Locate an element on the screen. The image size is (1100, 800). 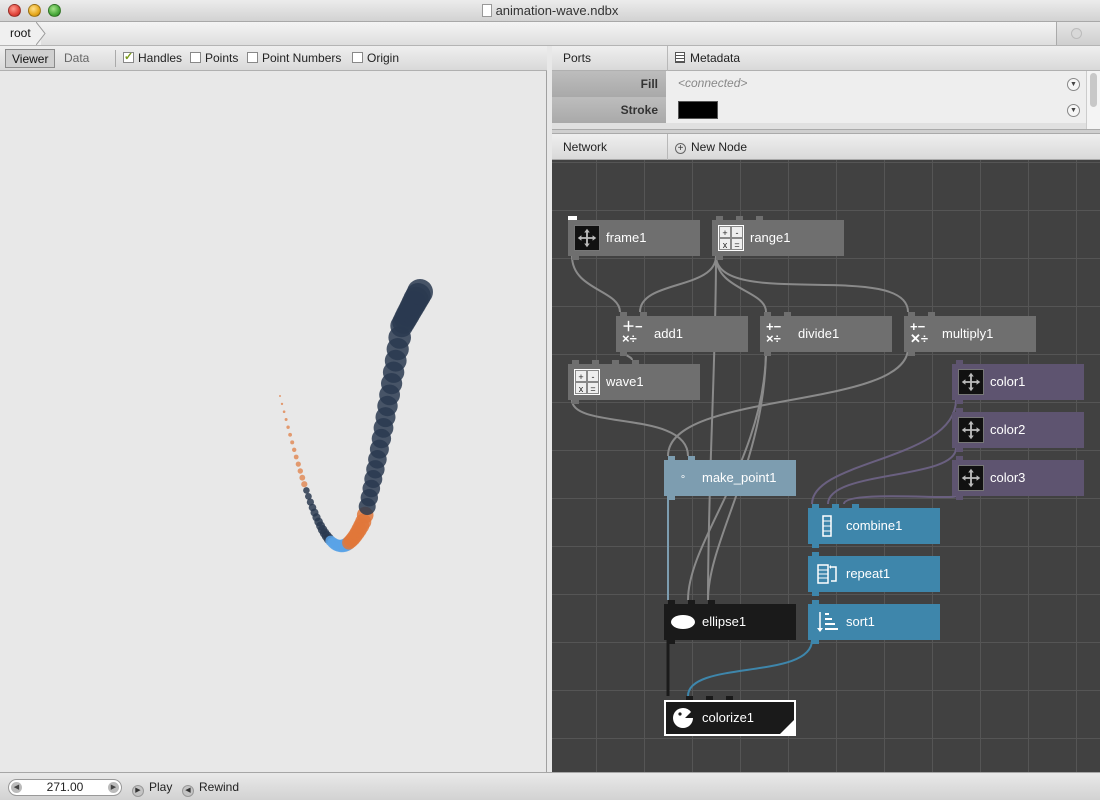
node-repeat1: repeat1 is located at coordinates (874, 574).